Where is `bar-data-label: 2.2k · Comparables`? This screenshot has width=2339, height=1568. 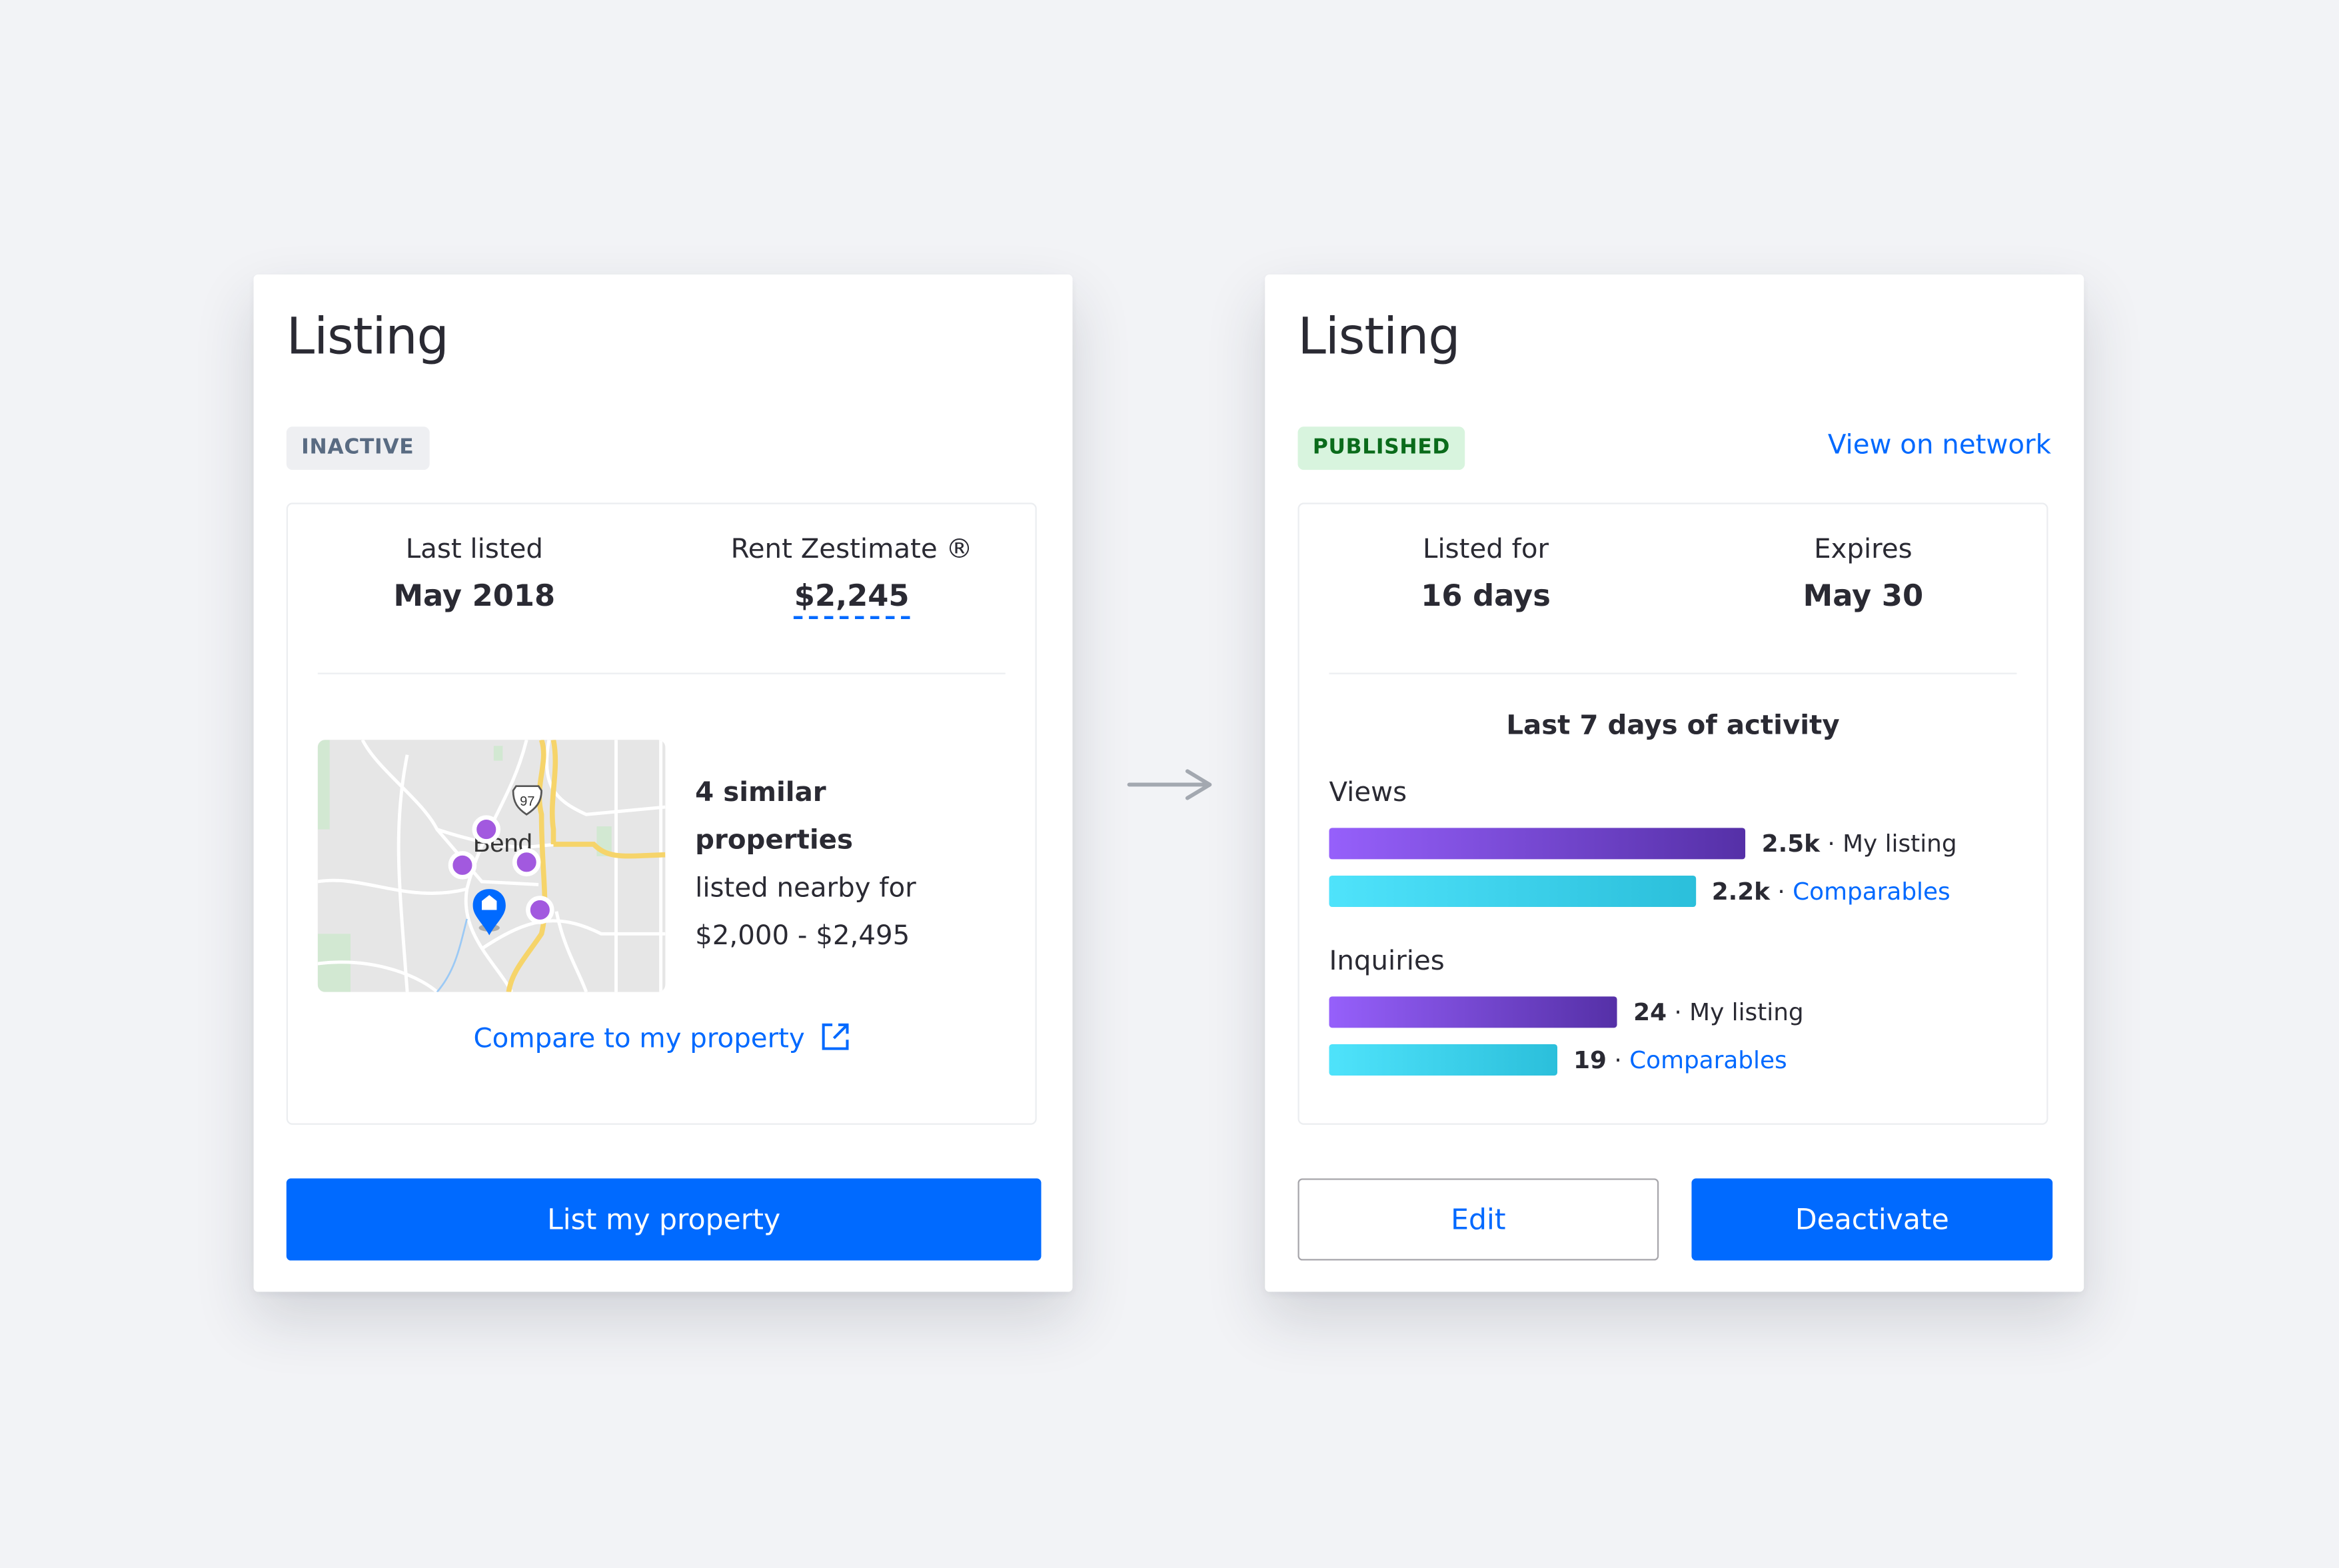 bar-data-label: 2.2k · Comparables is located at coordinates (1831, 891).